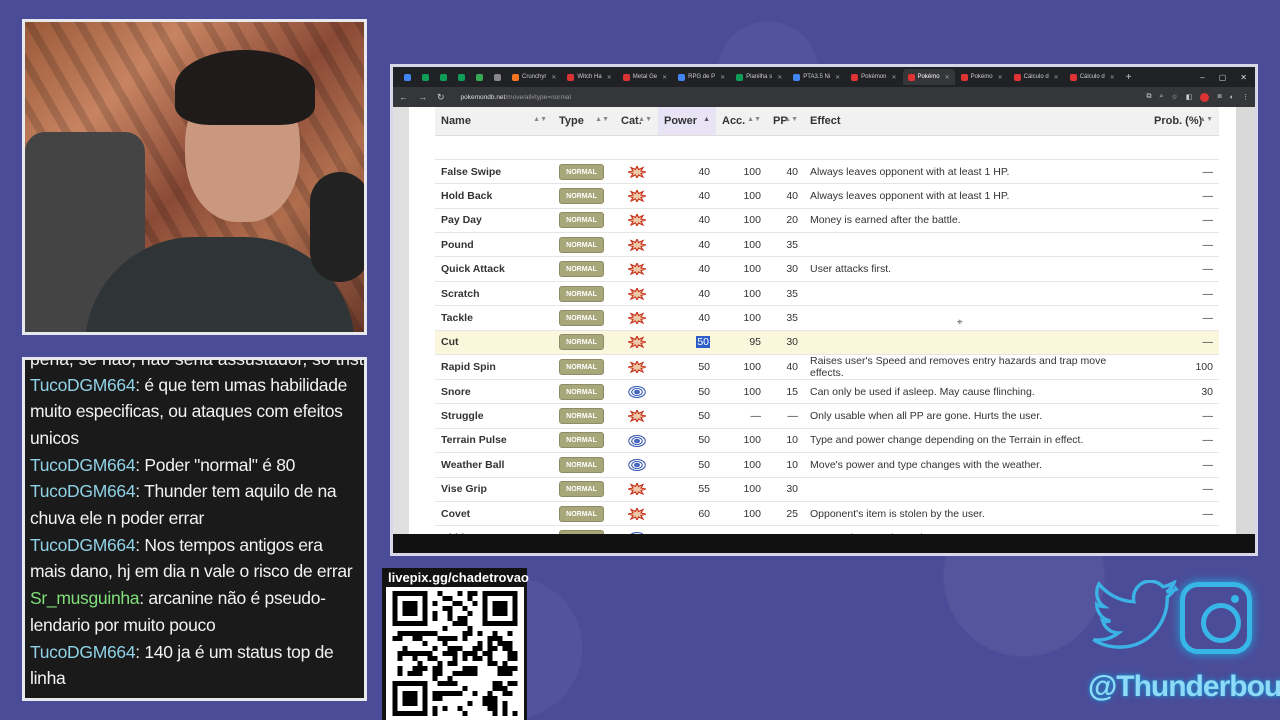 The image size is (1280, 720). Describe the element at coordinates (494, 465) in the screenshot. I see `move-name-link: Weather Ball` at that location.